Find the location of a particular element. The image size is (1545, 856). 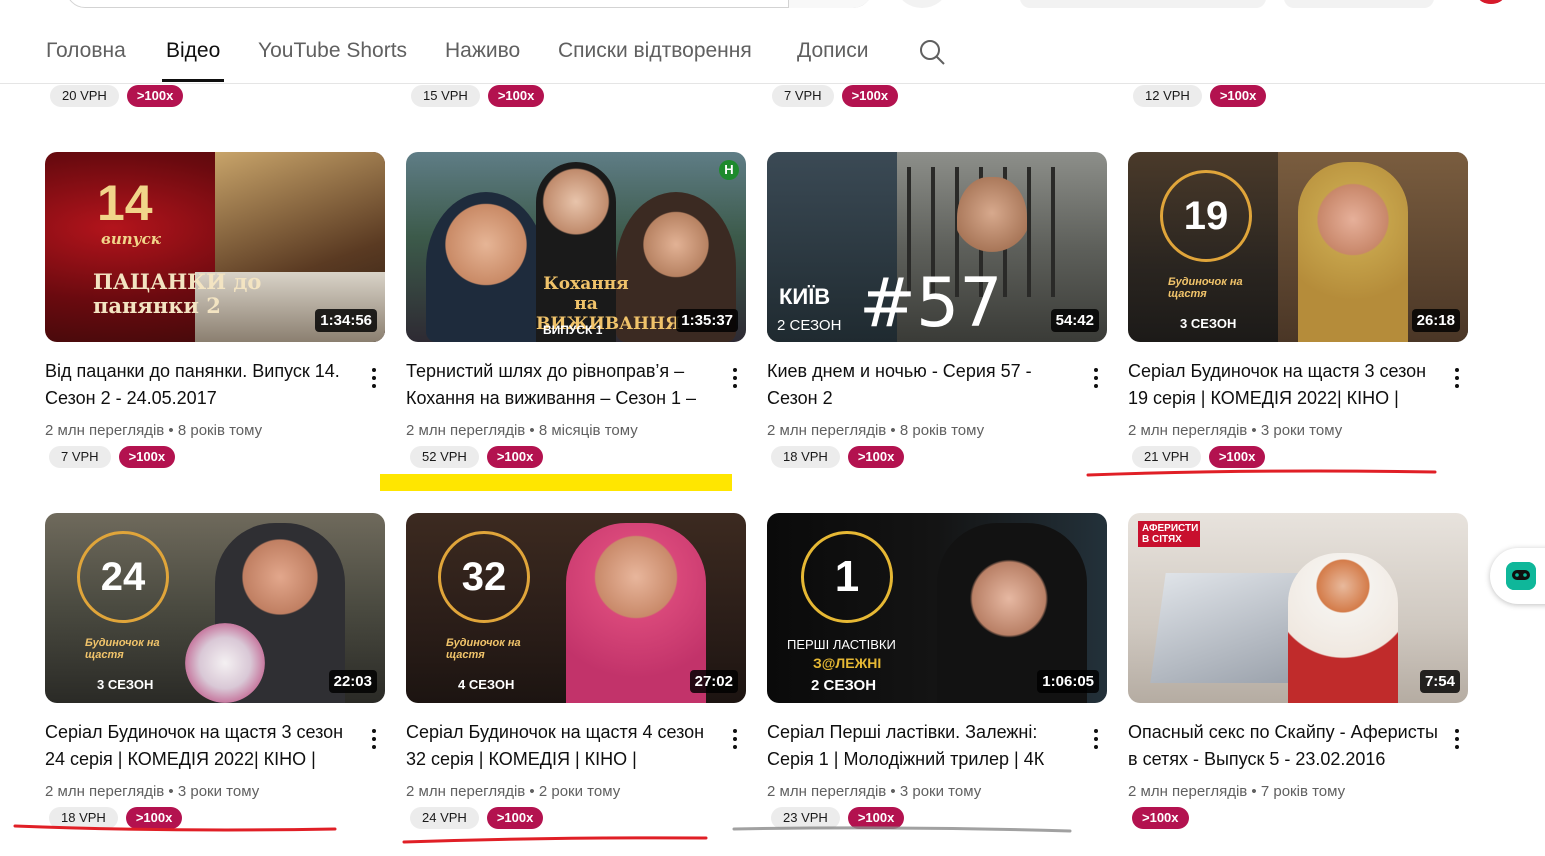

badge-row: 24 VPH >100x is located at coordinates (477, 818).